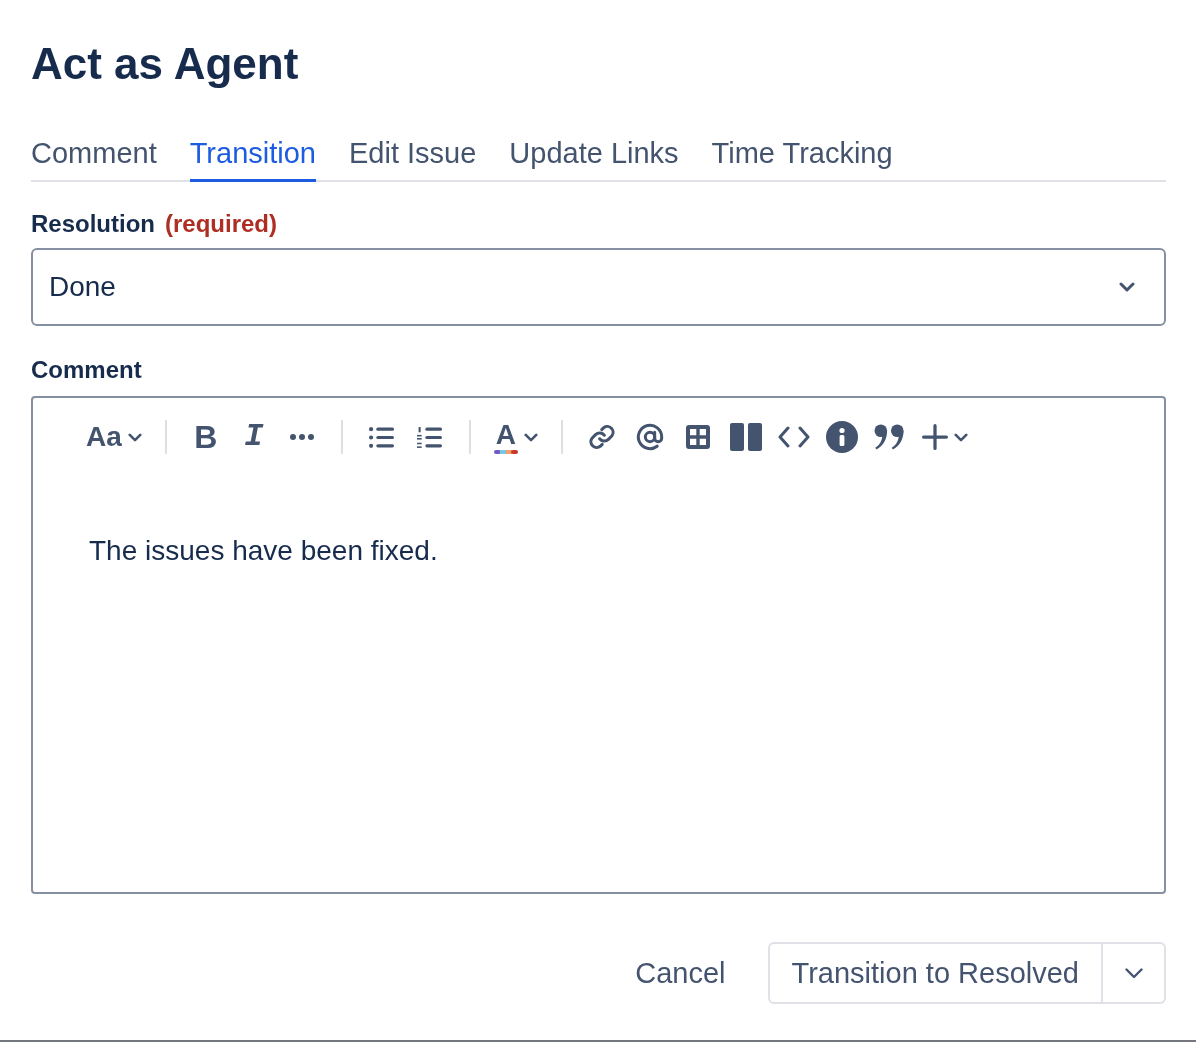 The image size is (1196, 1042). What do you see at coordinates (382, 437) in the screenshot?
I see `bullet-list-icon` at bounding box center [382, 437].